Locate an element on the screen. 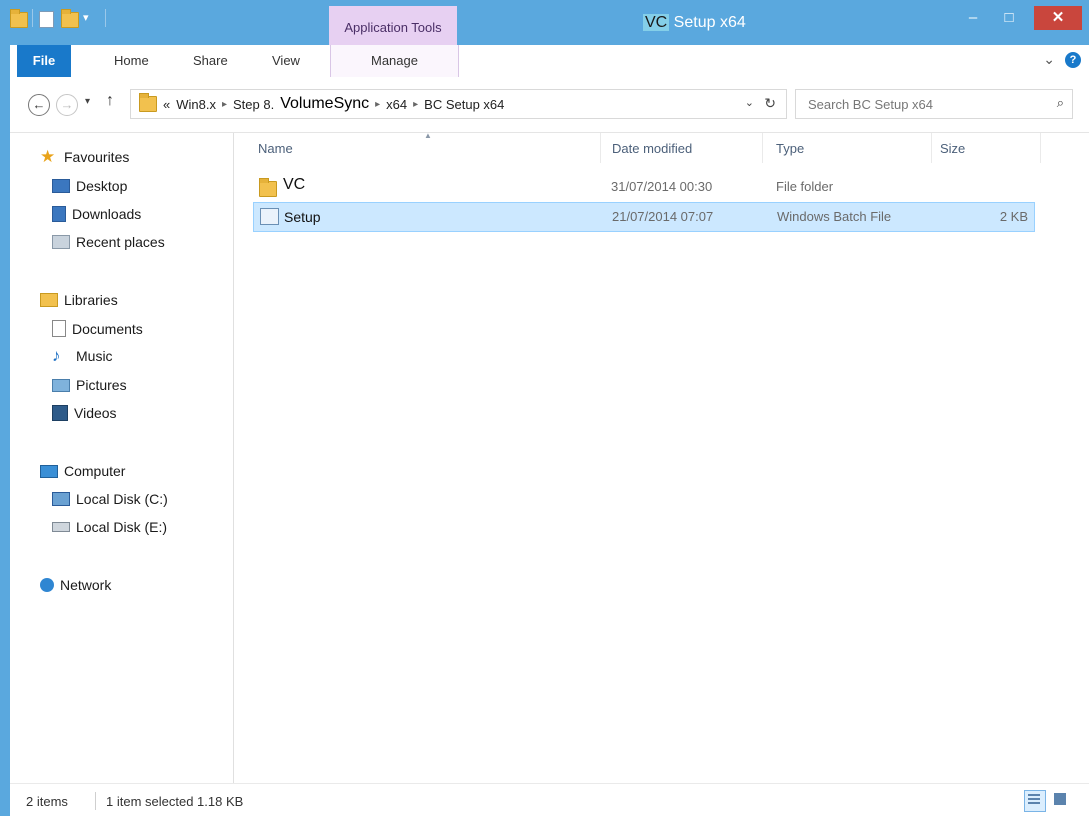 Image resolution: width=1089 pixels, height=817 pixels. column-header-size: Size is located at coordinates (952, 148).